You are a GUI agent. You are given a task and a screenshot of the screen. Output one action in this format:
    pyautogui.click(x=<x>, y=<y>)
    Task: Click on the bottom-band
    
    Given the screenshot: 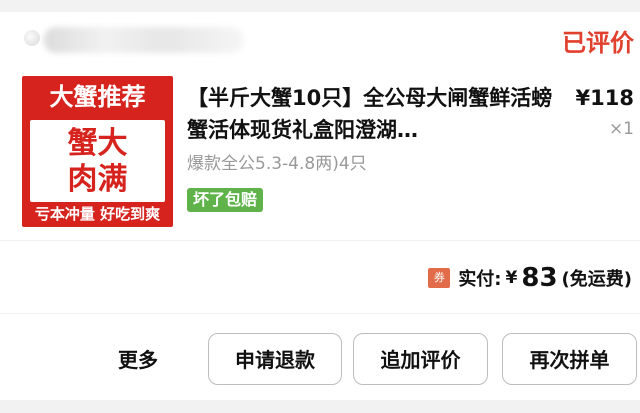 What is the action you would take?
    pyautogui.click(x=320, y=406)
    